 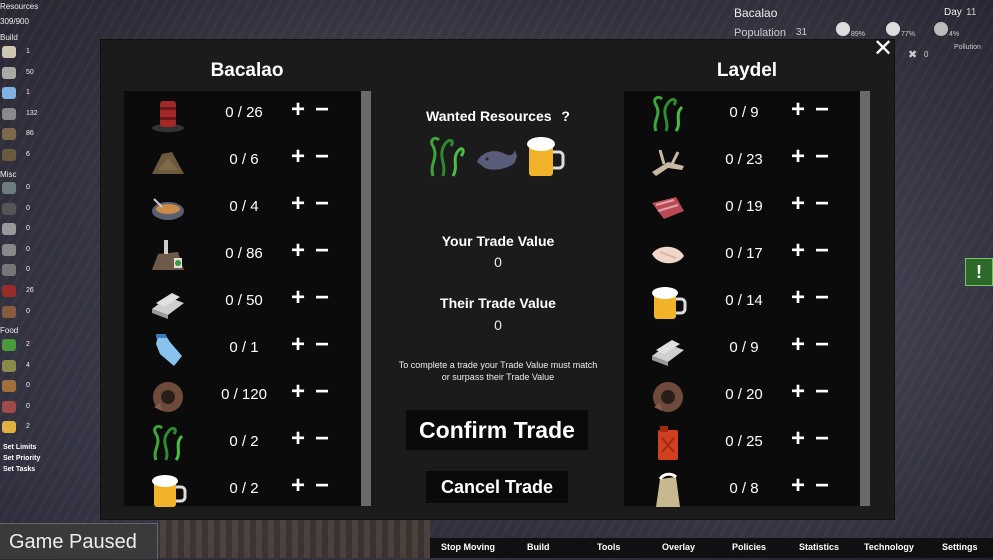 I want to click on cancel-trade-button: Cancel Trade, so click(x=497, y=487).